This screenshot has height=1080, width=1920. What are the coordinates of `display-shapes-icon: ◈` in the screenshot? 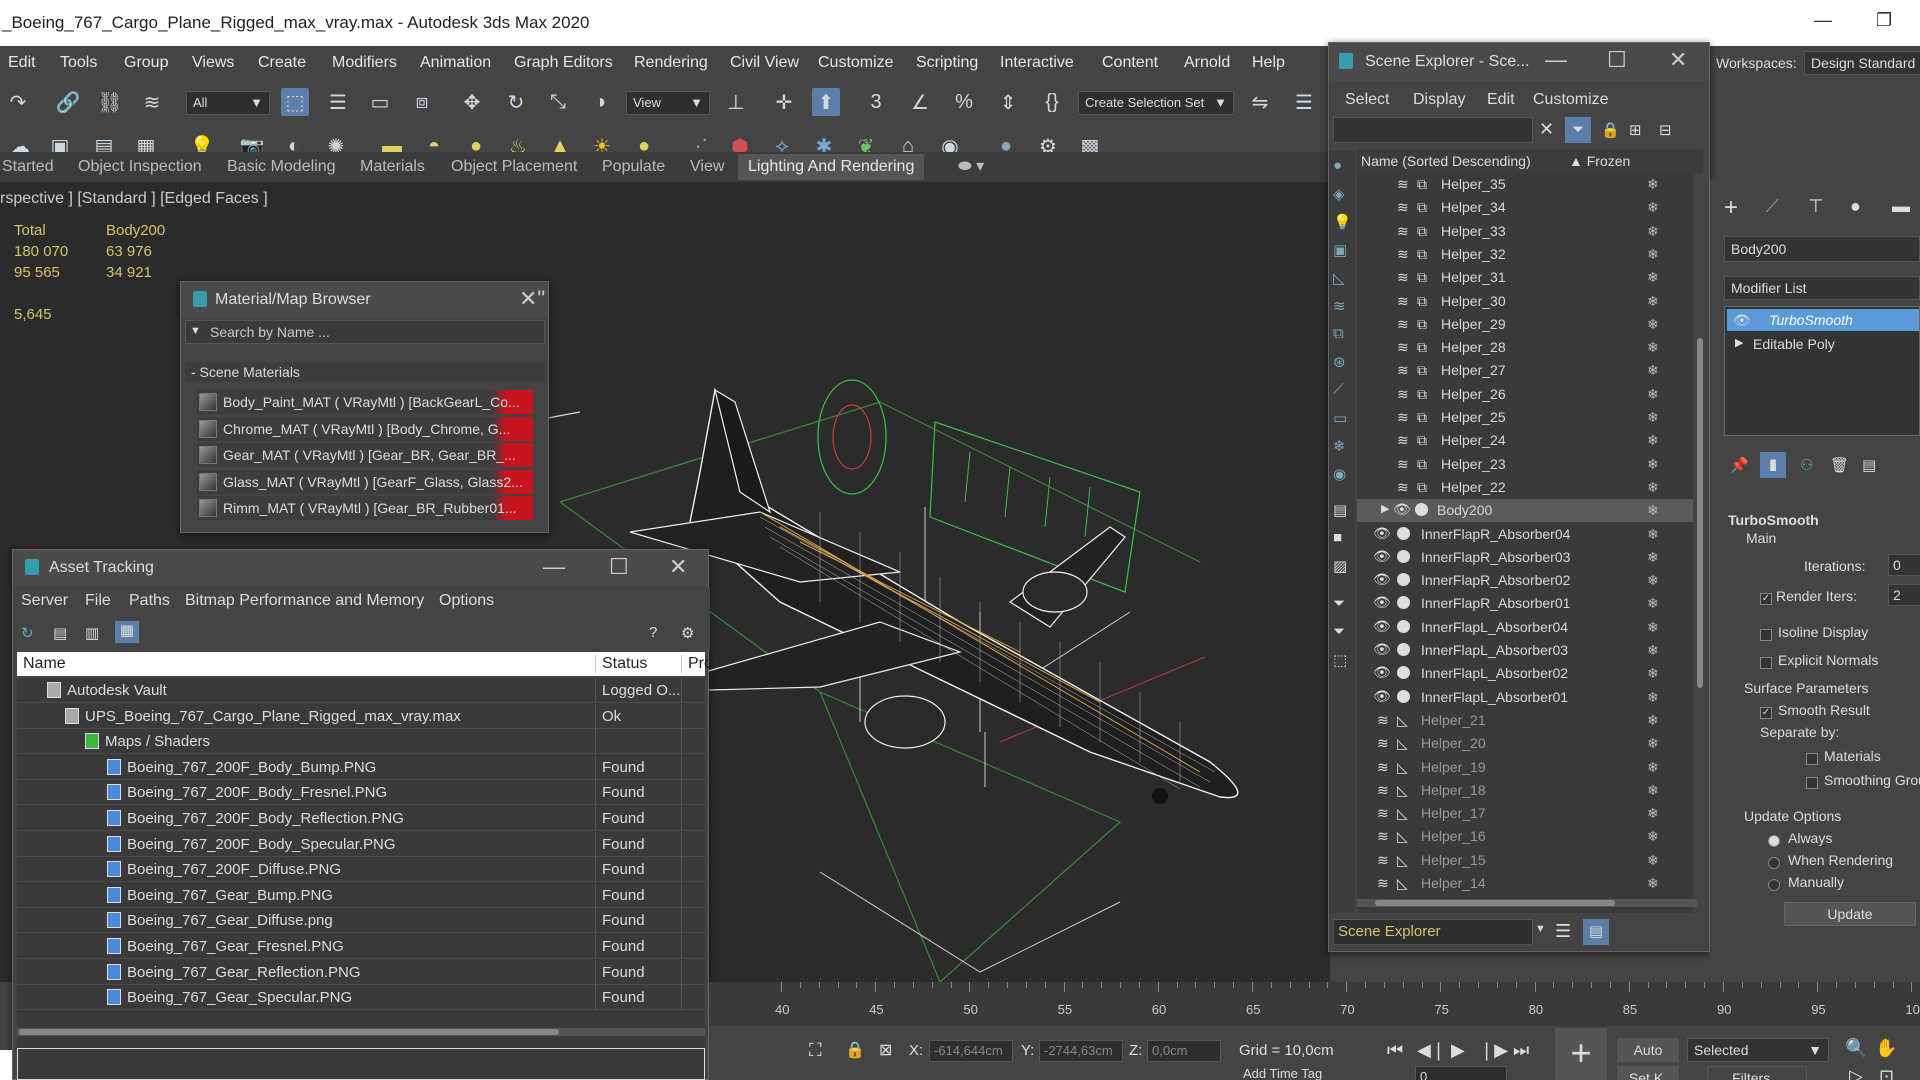 It's located at (1339, 194).